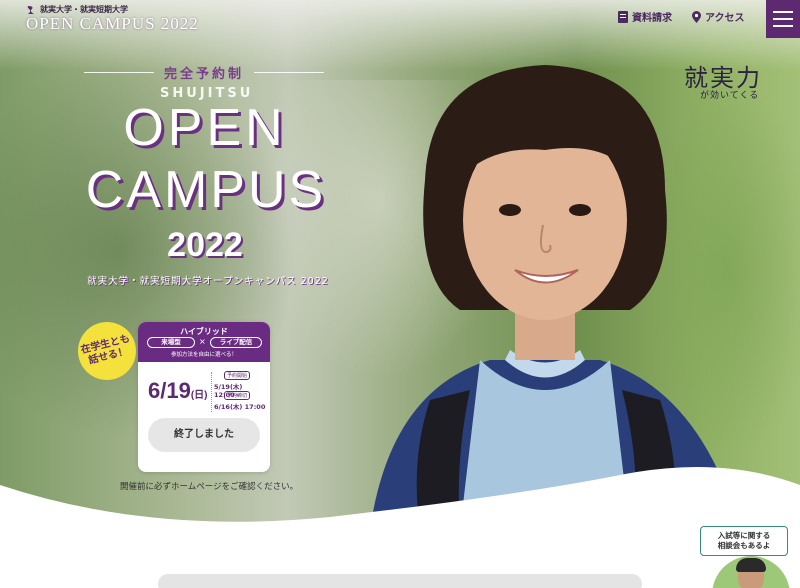 This screenshot has height=588, width=800. I want to click on reservation-heading: 完全予約制, so click(204, 72).